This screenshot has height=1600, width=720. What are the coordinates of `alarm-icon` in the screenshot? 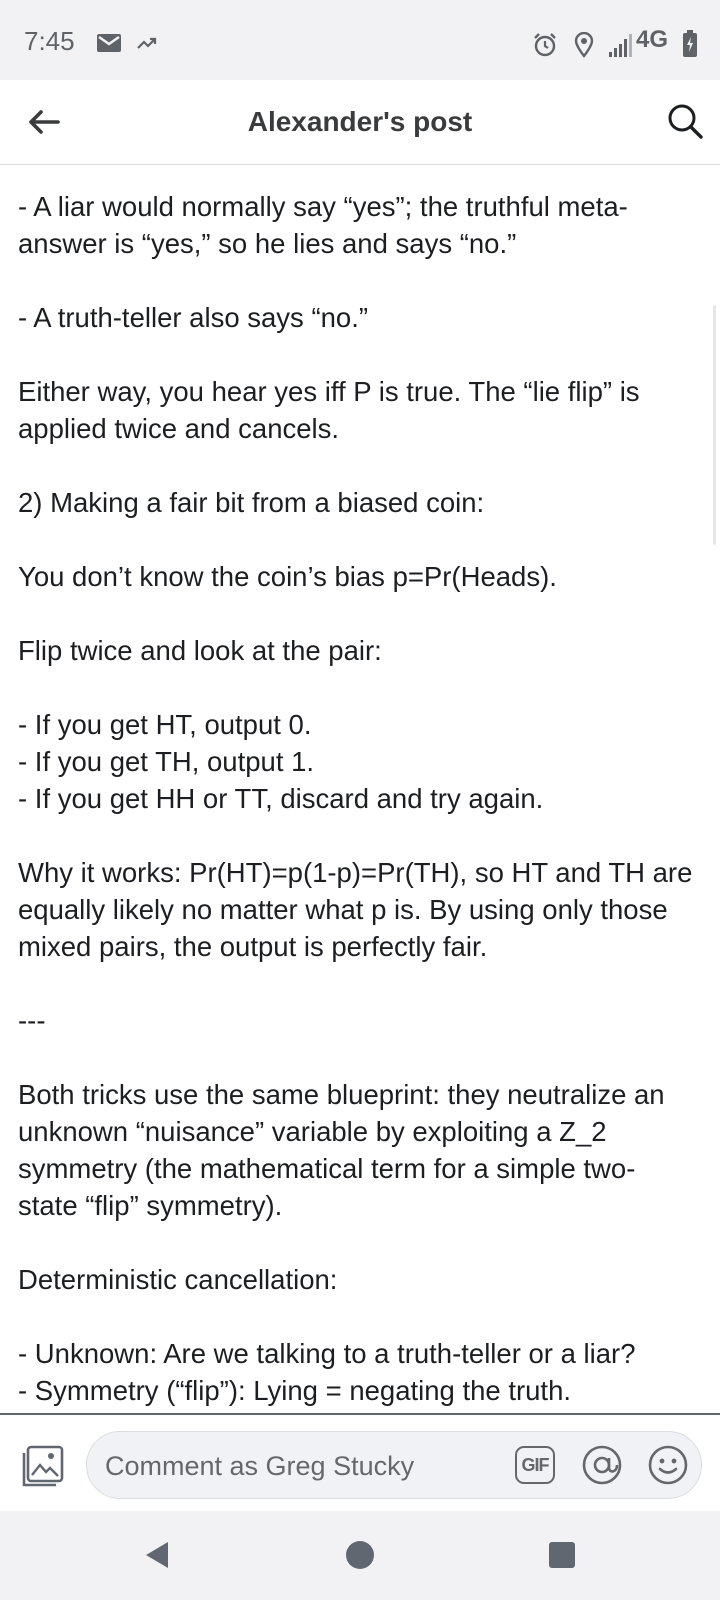 It's located at (545, 45).